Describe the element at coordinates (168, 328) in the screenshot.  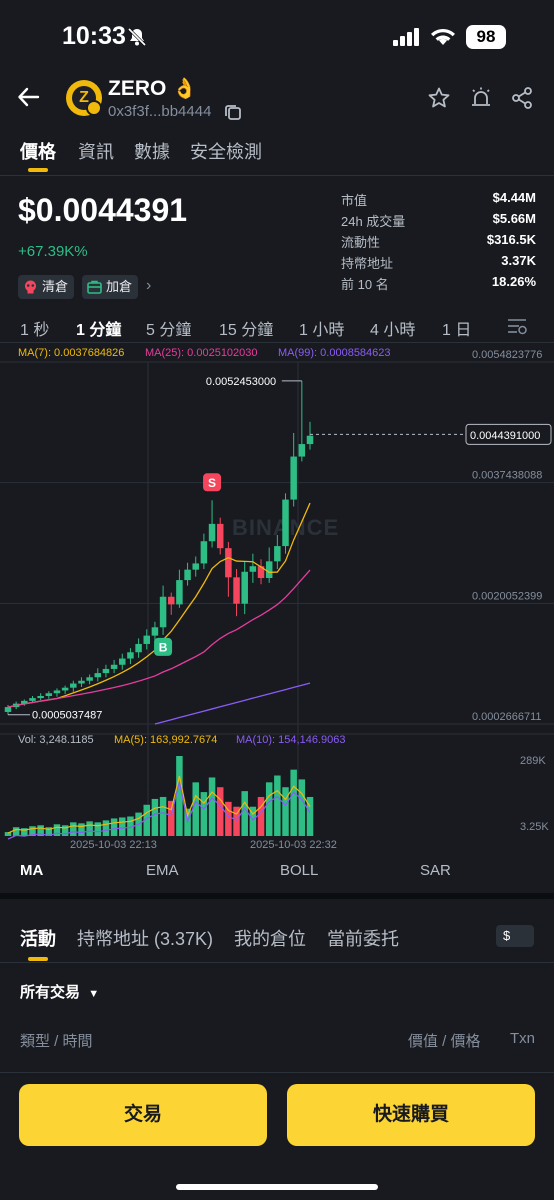
I see `interval-5m: 5 分鐘` at that location.